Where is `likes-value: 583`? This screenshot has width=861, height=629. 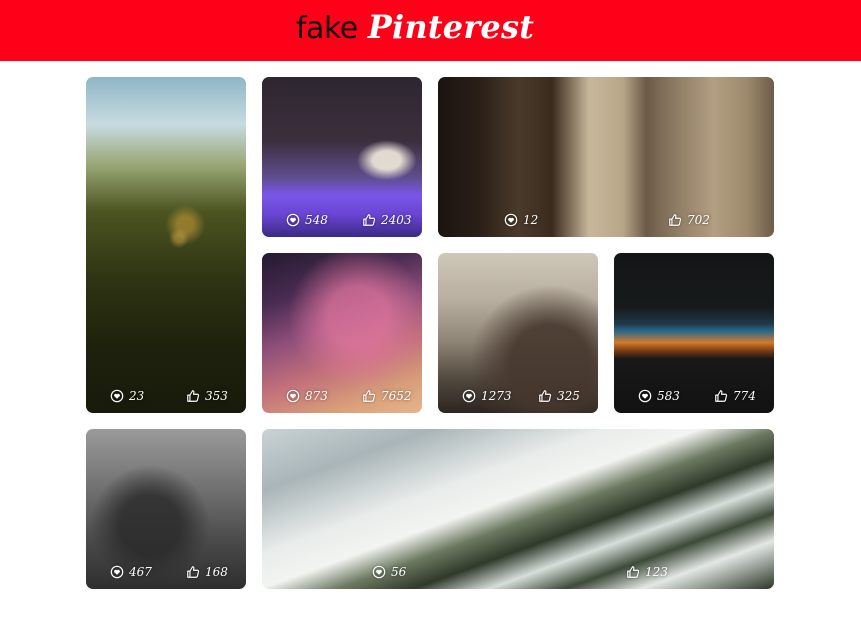
likes-value: 583 is located at coordinates (668, 396).